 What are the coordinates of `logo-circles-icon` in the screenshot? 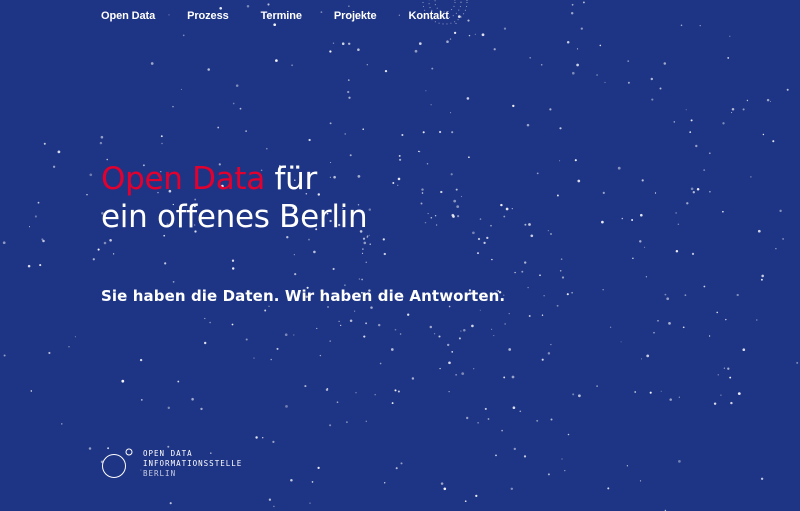 It's located at (117, 463).